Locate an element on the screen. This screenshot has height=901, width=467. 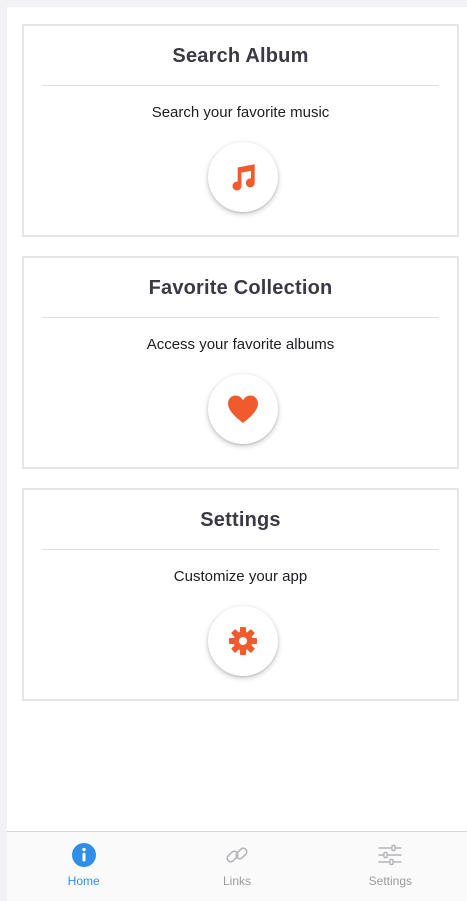
tab-label: Settings is located at coordinates (390, 881).